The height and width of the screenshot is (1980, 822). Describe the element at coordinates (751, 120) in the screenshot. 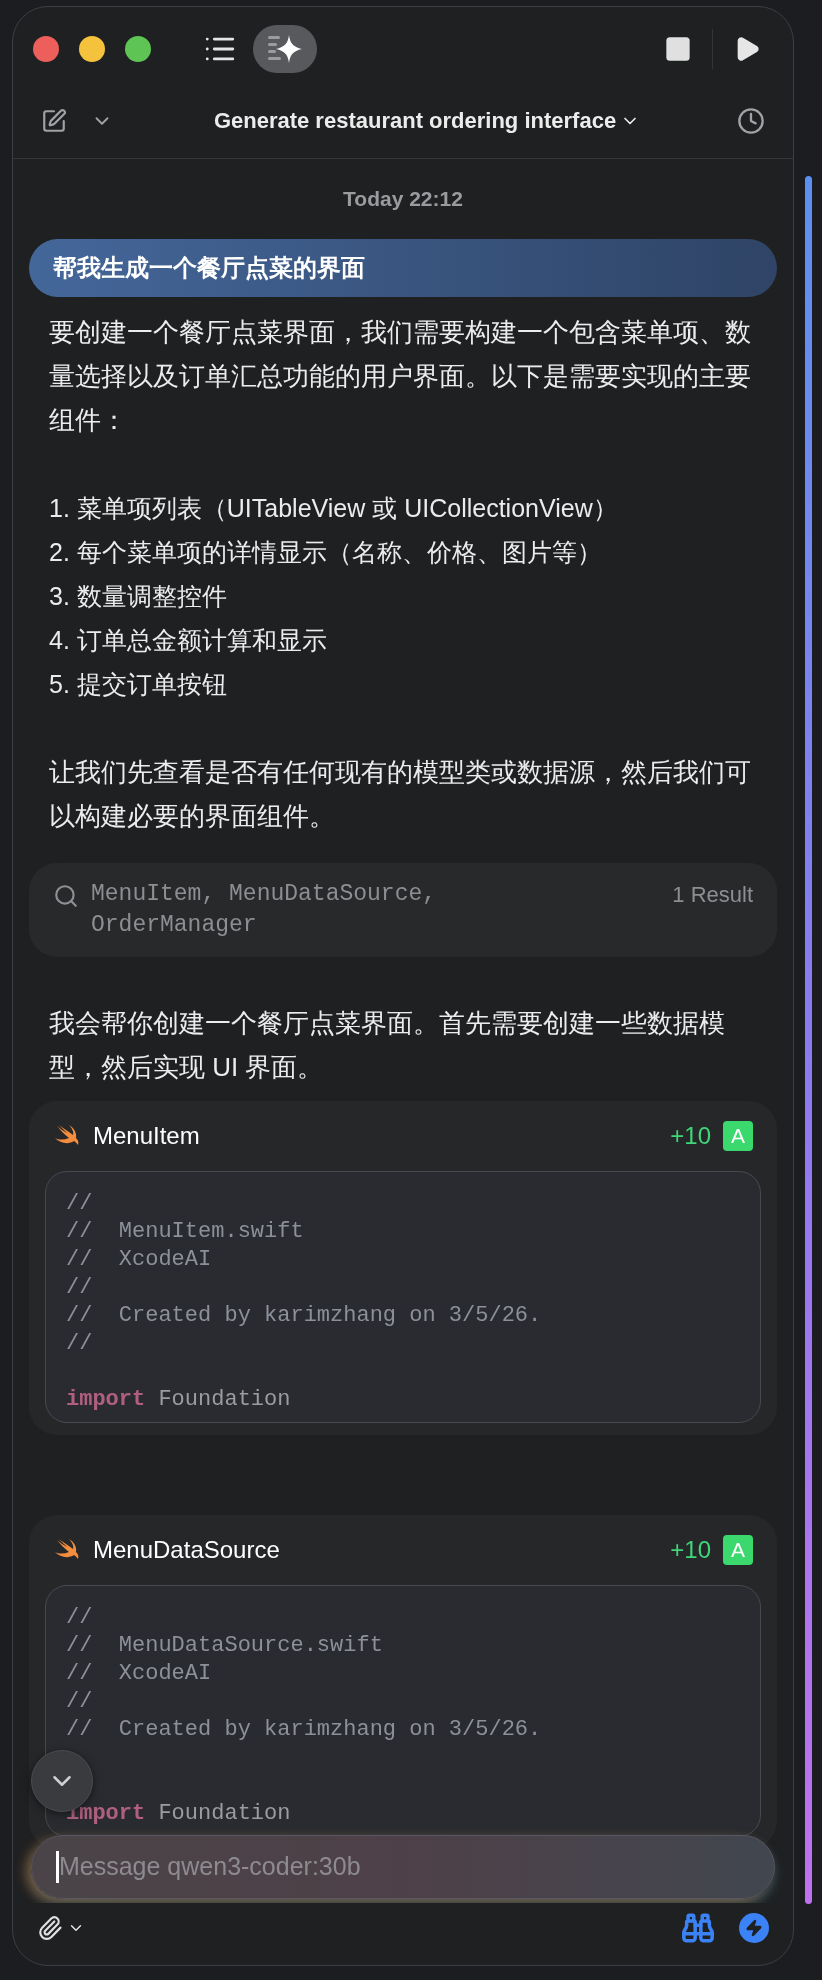

I see `history-button` at that location.